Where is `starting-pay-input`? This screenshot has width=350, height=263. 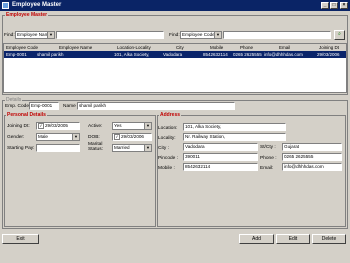
starting-pay-input is located at coordinates (58, 148).